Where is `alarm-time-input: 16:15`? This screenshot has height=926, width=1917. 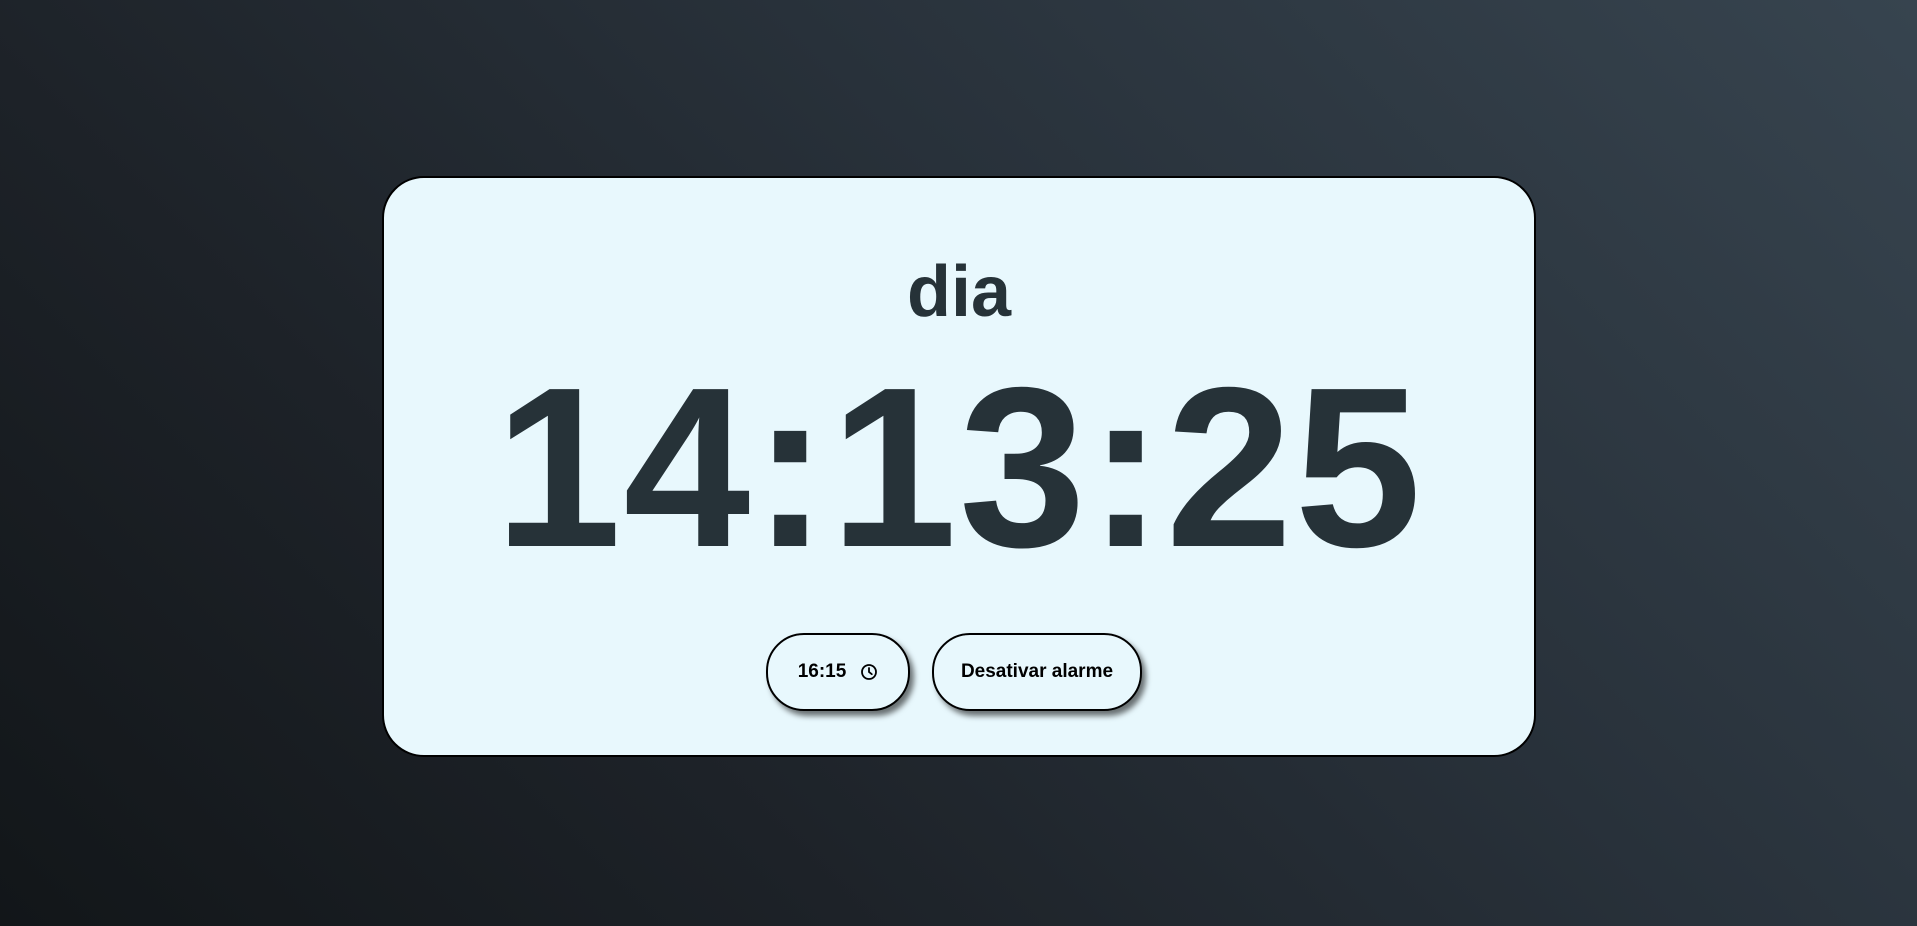
alarm-time-input: 16:15 is located at coordinates (838, 672).